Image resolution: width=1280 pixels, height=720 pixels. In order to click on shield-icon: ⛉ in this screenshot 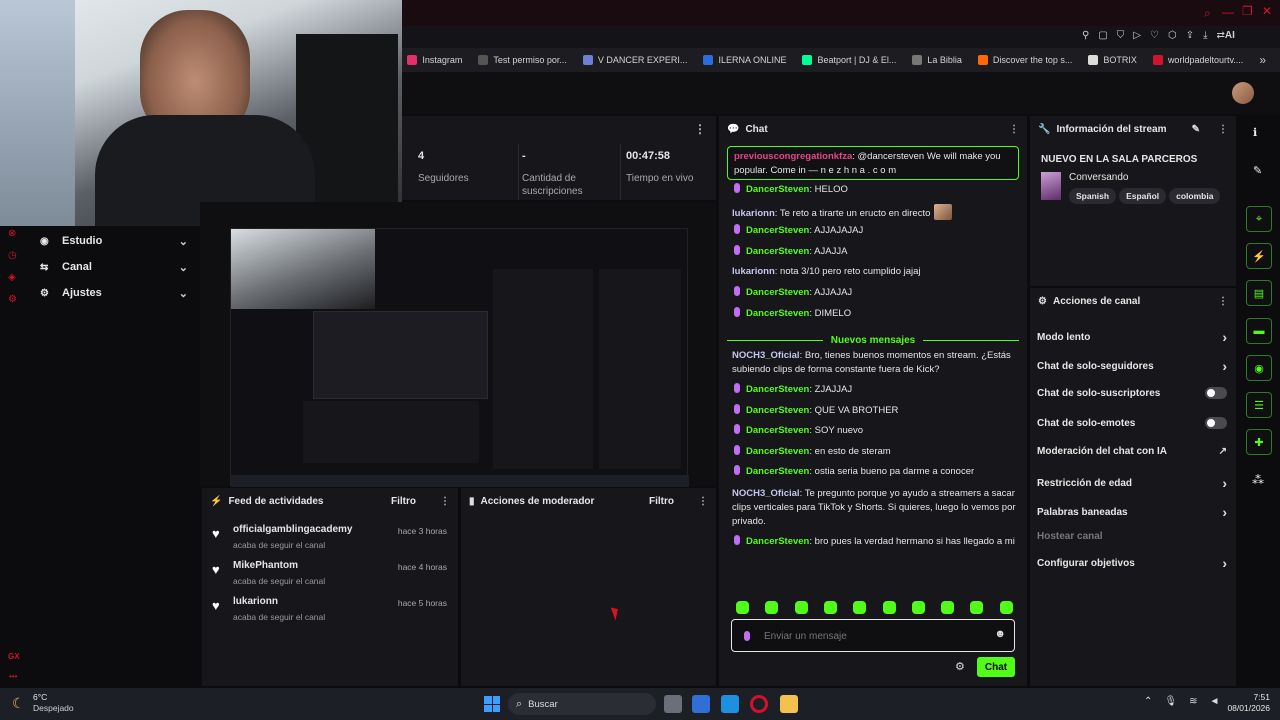, I will do `click(1121, 35)`.